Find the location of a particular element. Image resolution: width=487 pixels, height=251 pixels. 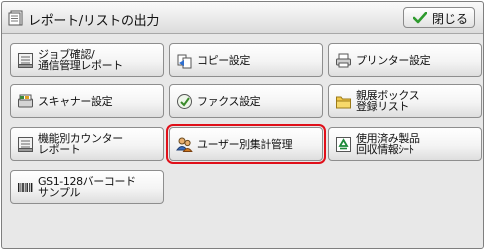

report-list-icon is located at coordinates (25, 60).